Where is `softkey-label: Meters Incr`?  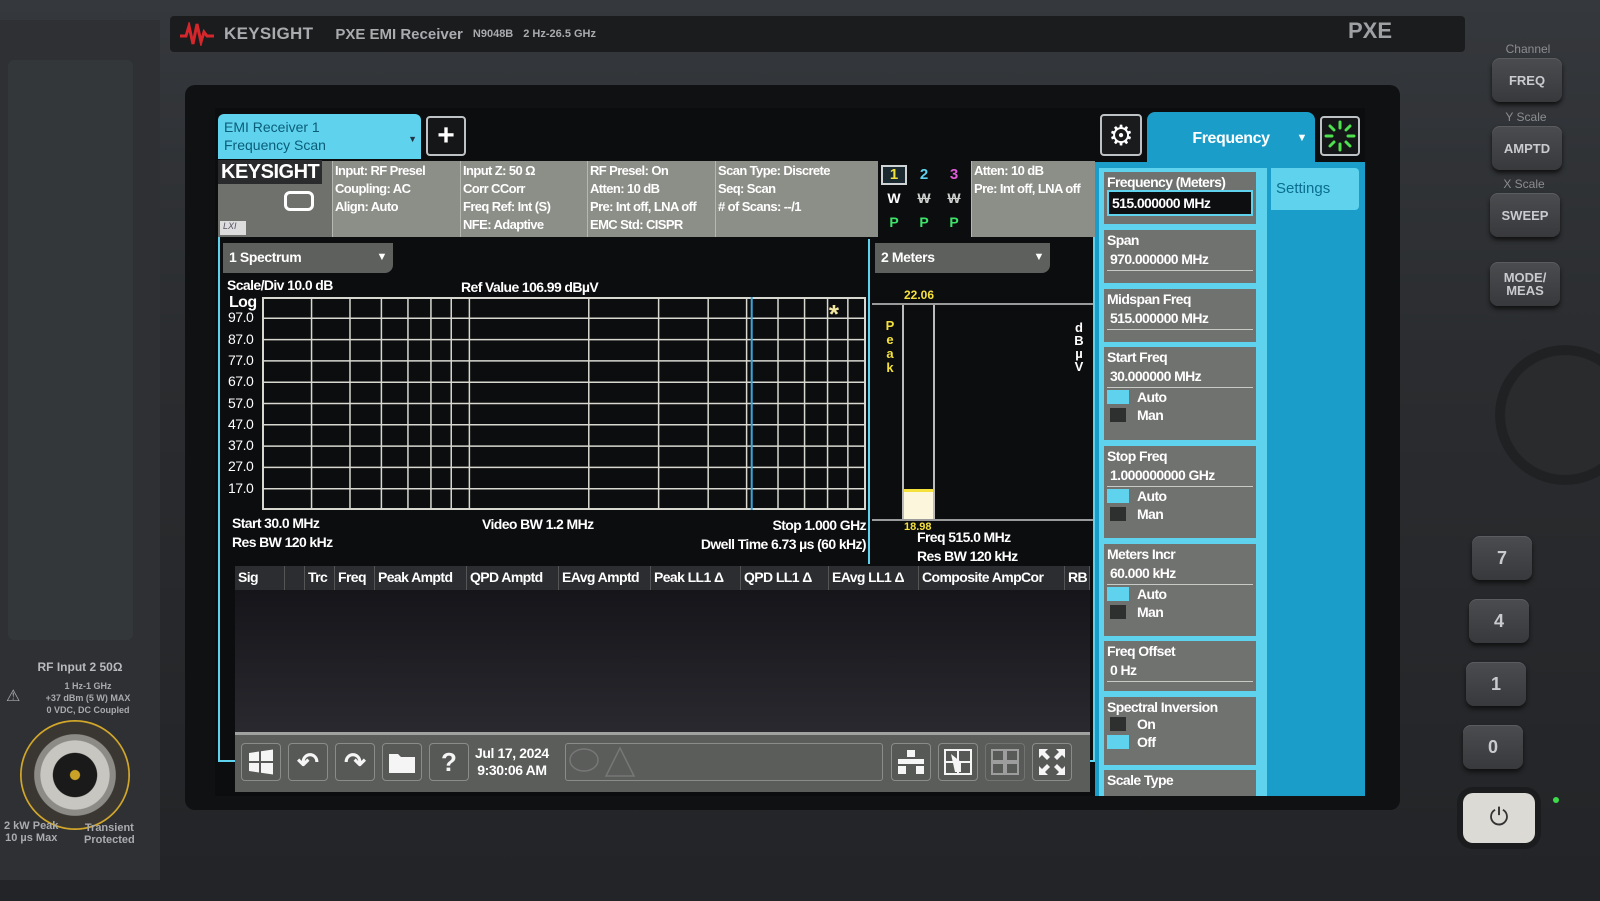 softkey-label: Meters Incr is located at coordinates (1141, 554).